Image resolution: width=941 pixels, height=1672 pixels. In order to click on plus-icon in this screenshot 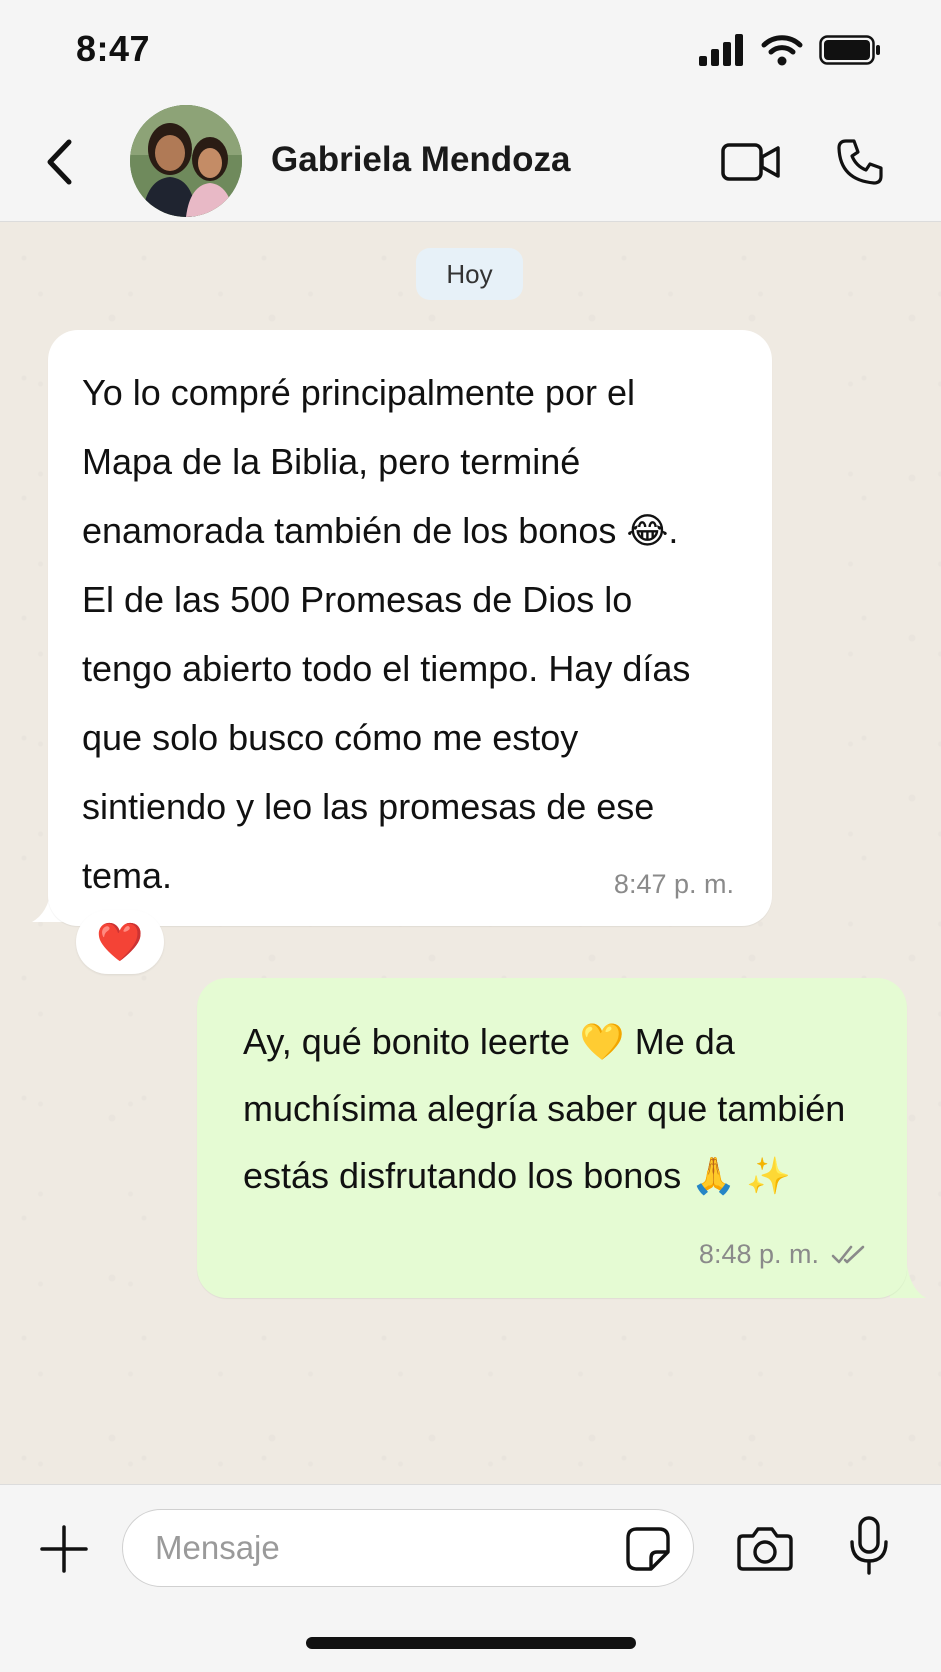, I will do `click(64, 1549)`.